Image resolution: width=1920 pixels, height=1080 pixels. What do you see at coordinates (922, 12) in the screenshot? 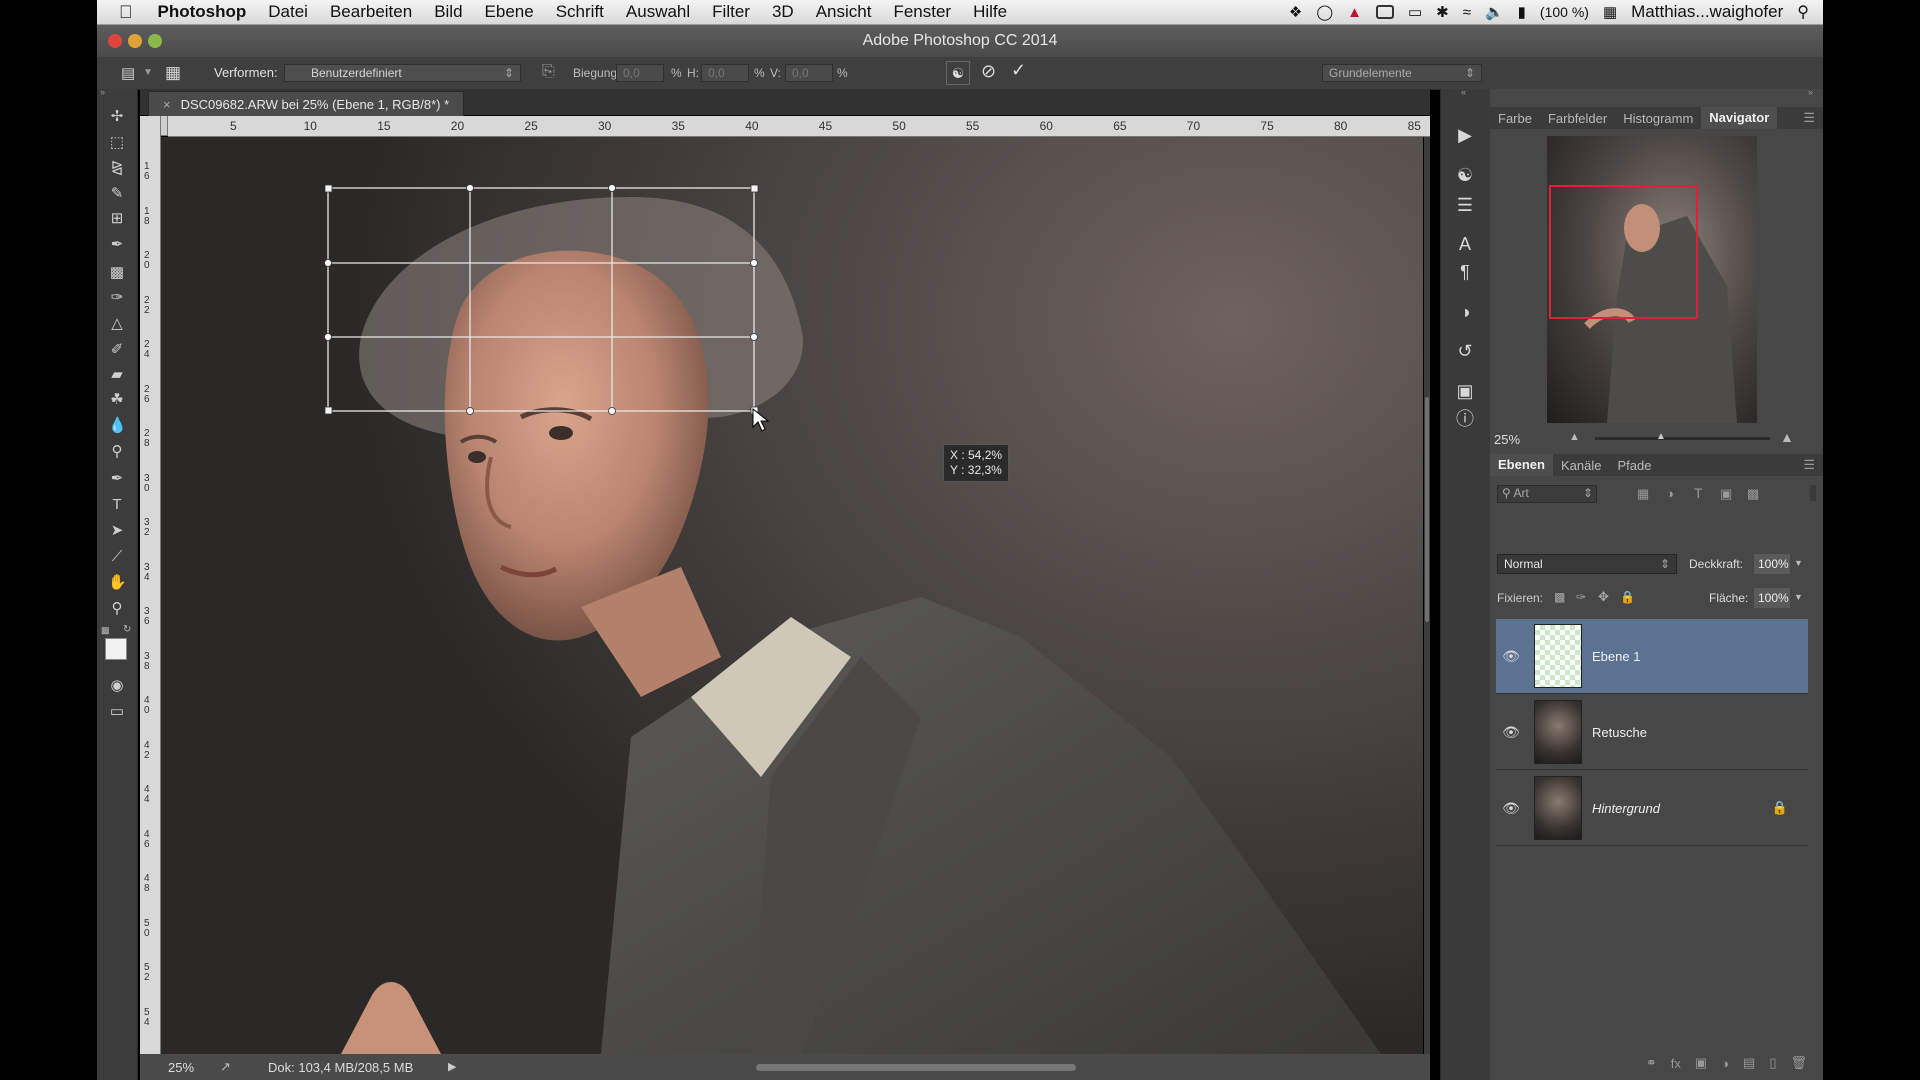
I see `menu-fenster: Fenster` at bounding box center [922, 12].